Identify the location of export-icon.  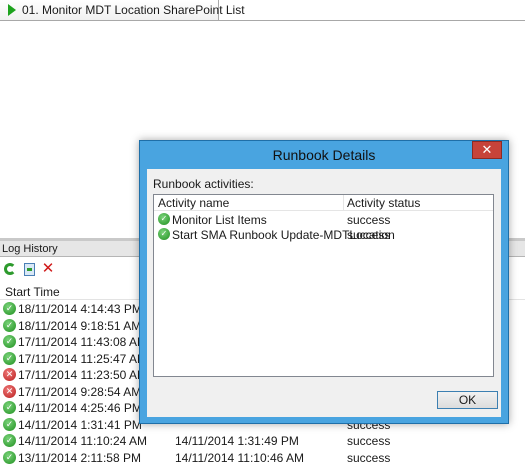
(29, 269).